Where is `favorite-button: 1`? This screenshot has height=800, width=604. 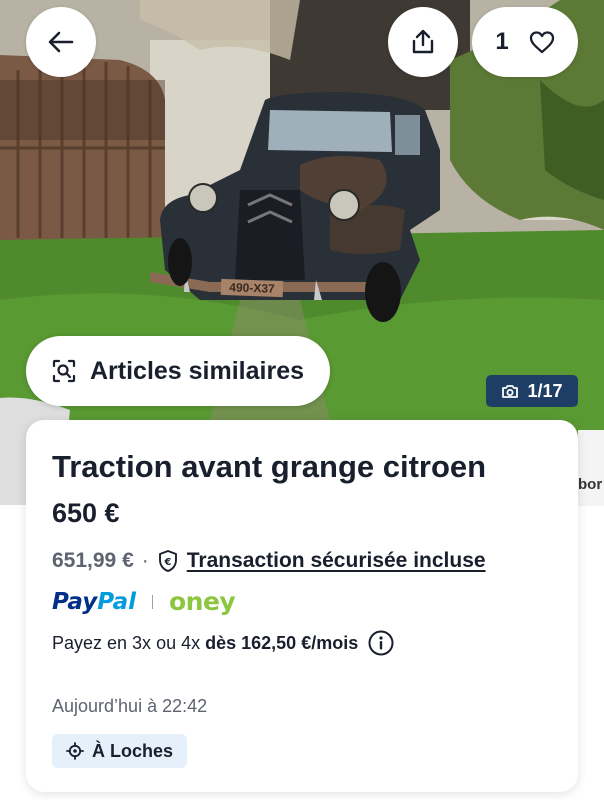 favorite-button: 1 is located at coordinates (525, 42).